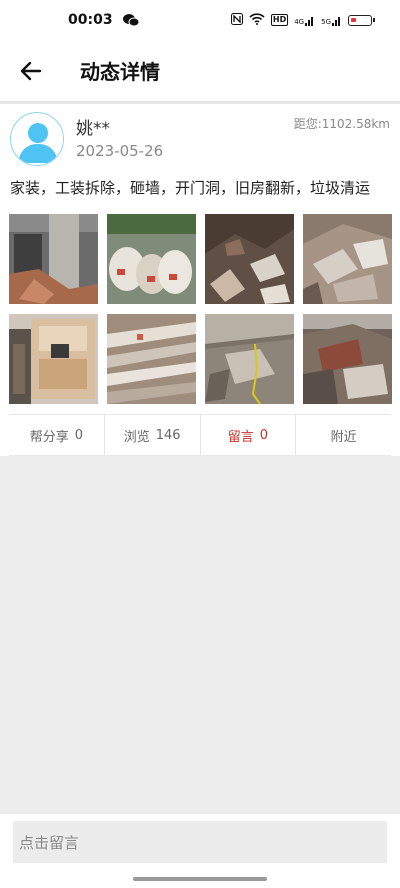 This screenshot has width=400, height=888. I want to click on hd-icon: HD, so click(279, 20).